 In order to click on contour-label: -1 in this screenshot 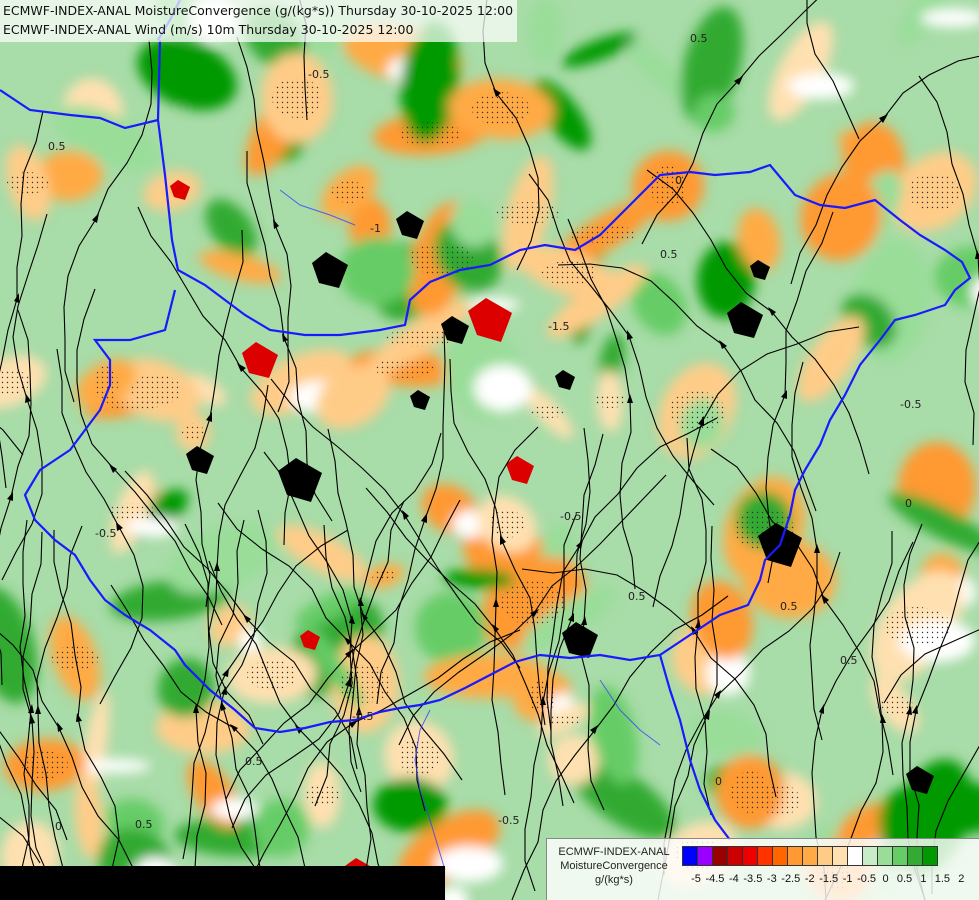, I will do `click(375, 228)`.